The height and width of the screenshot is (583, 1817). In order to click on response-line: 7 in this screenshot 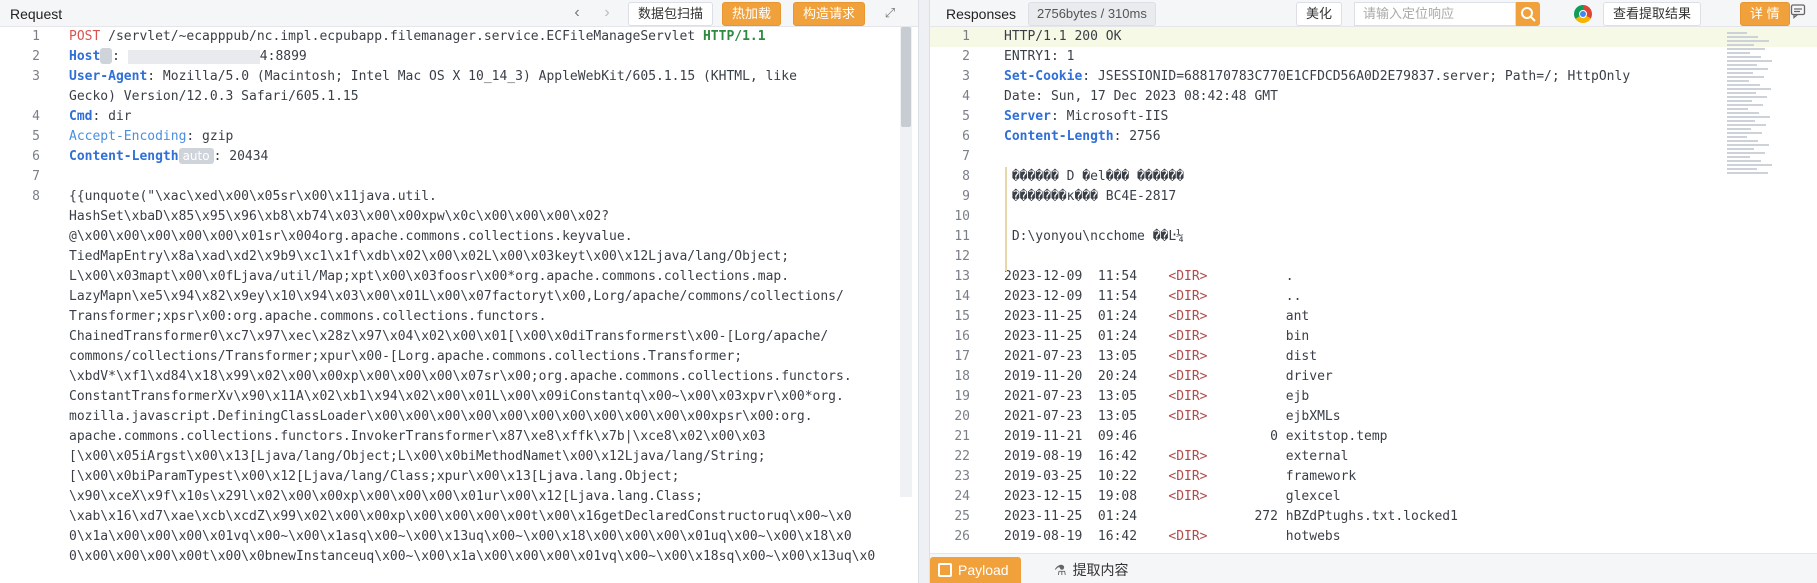, I will do `click(1373, 157)`.